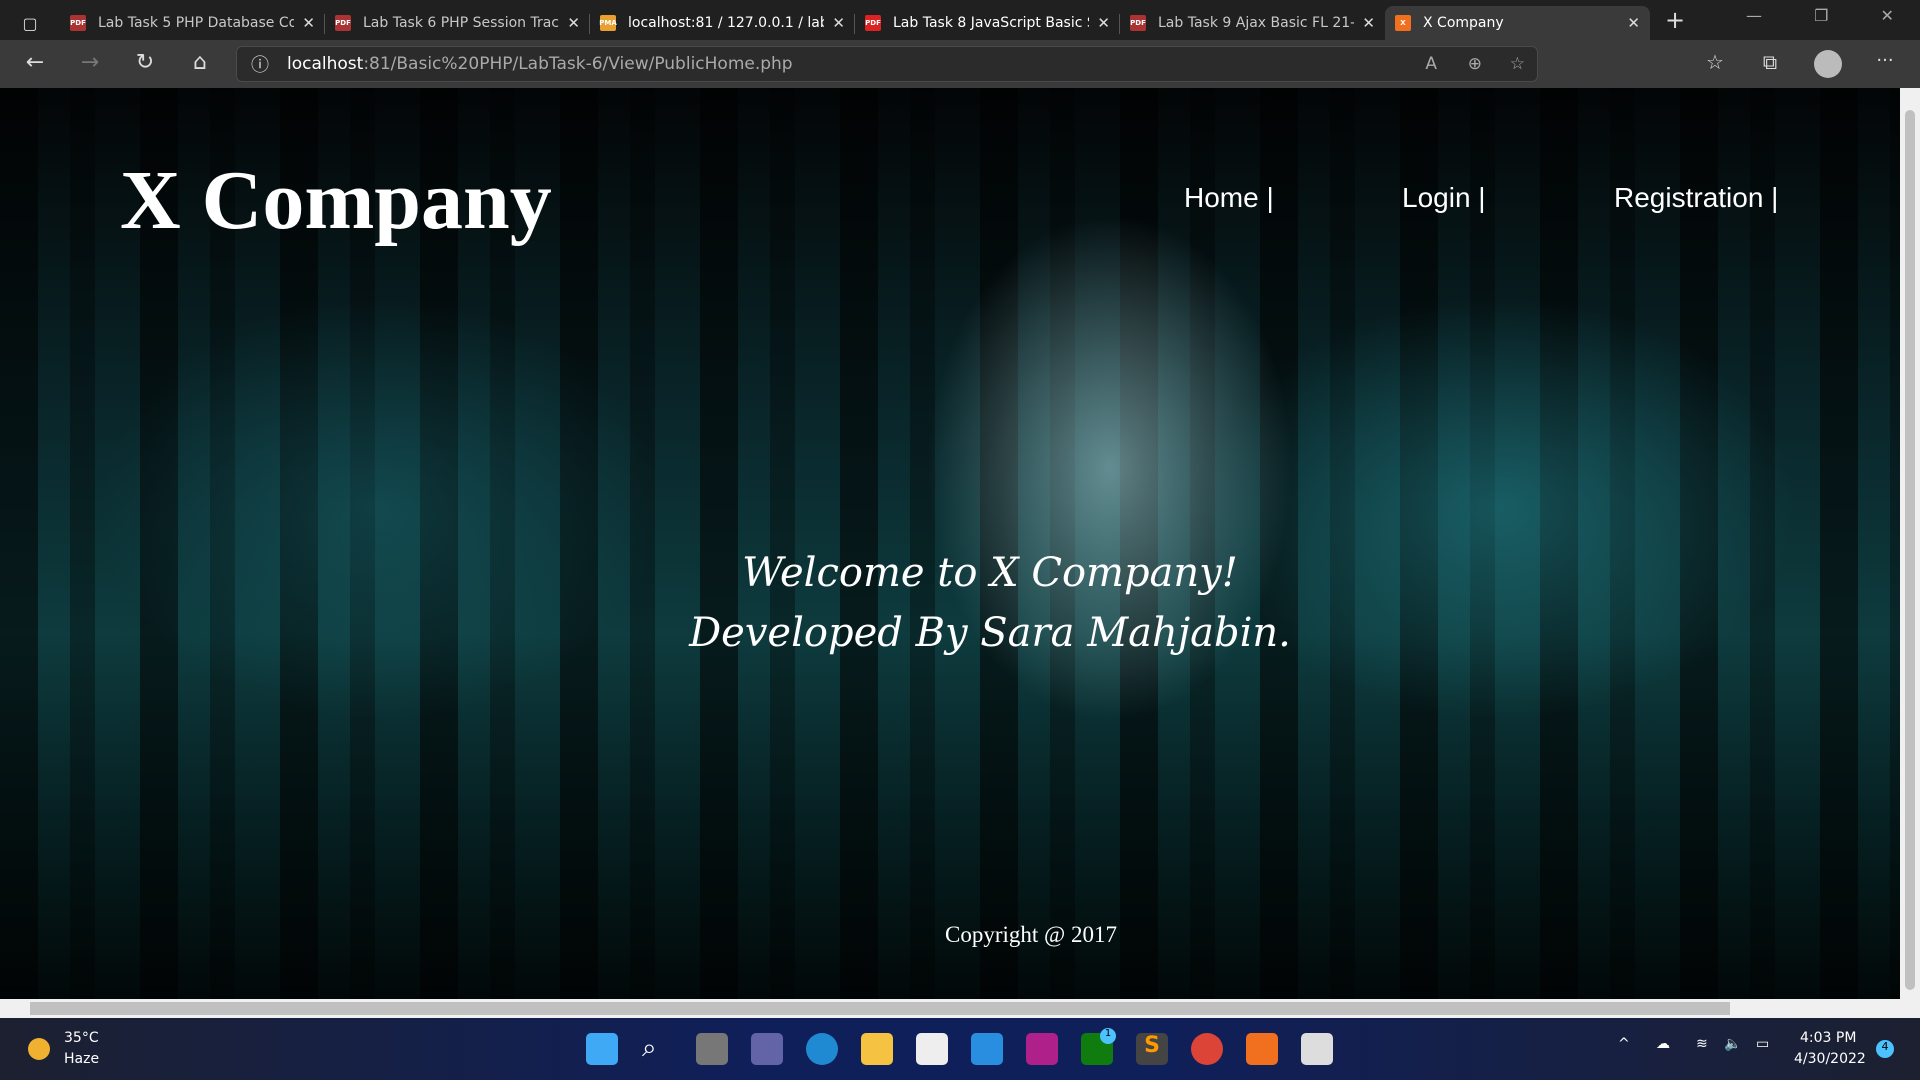  Describe the element at coordinates (932, 1049) in the screenshot. I see `store-icon` at that location.